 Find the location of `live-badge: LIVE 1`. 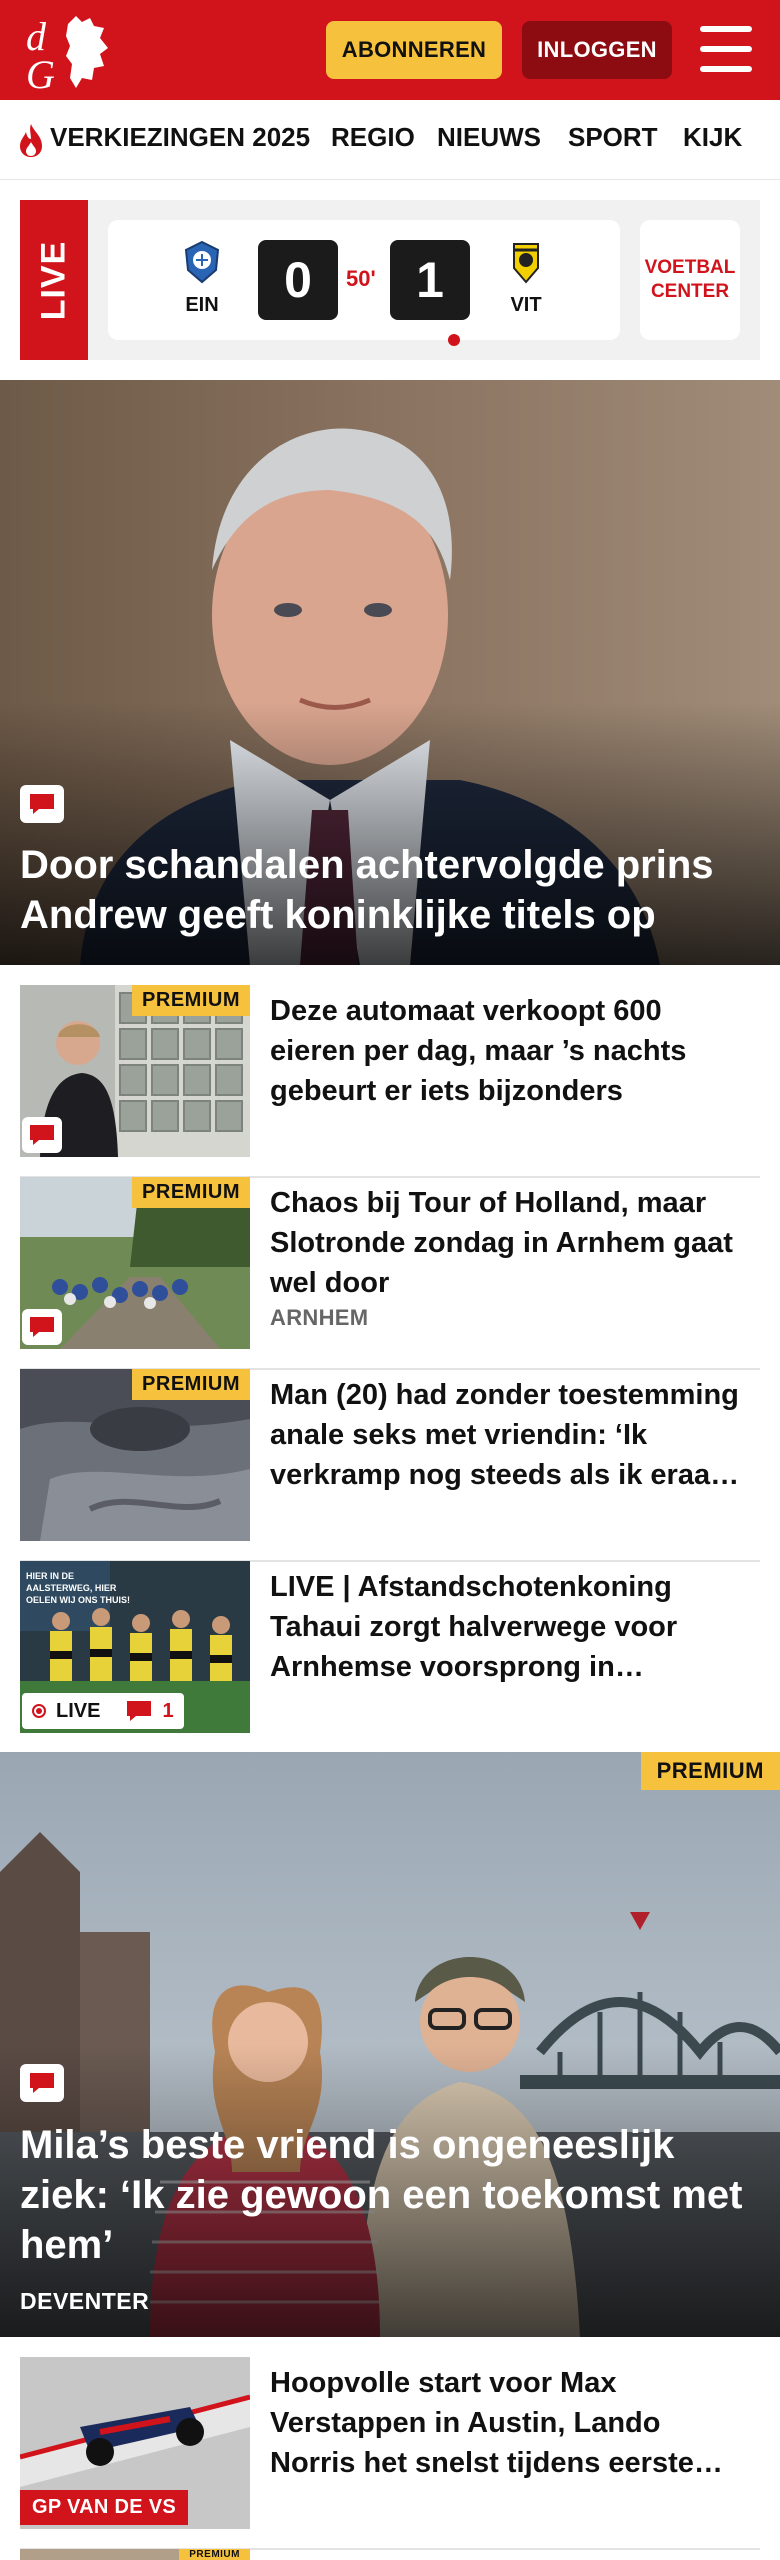

live-badge: LIVE 1 is located at coordinates (103, 1711).